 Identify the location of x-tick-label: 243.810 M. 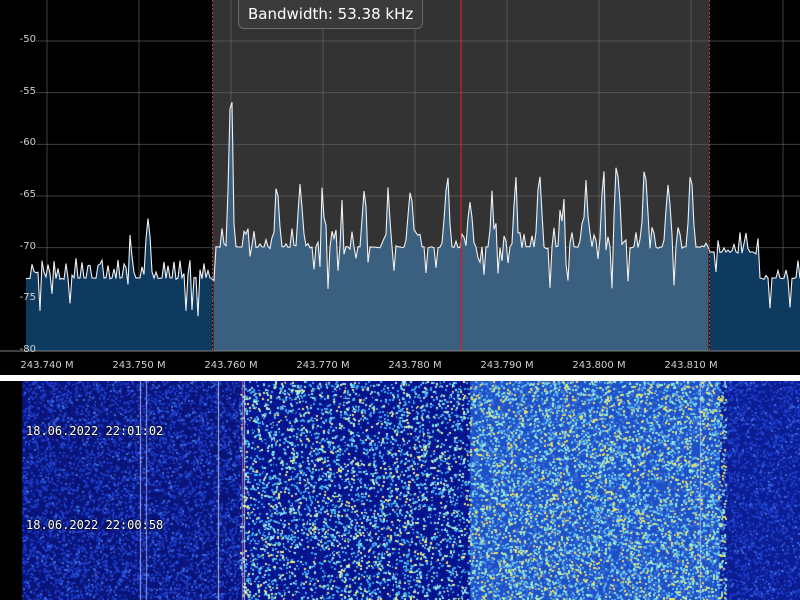
(691, 365).